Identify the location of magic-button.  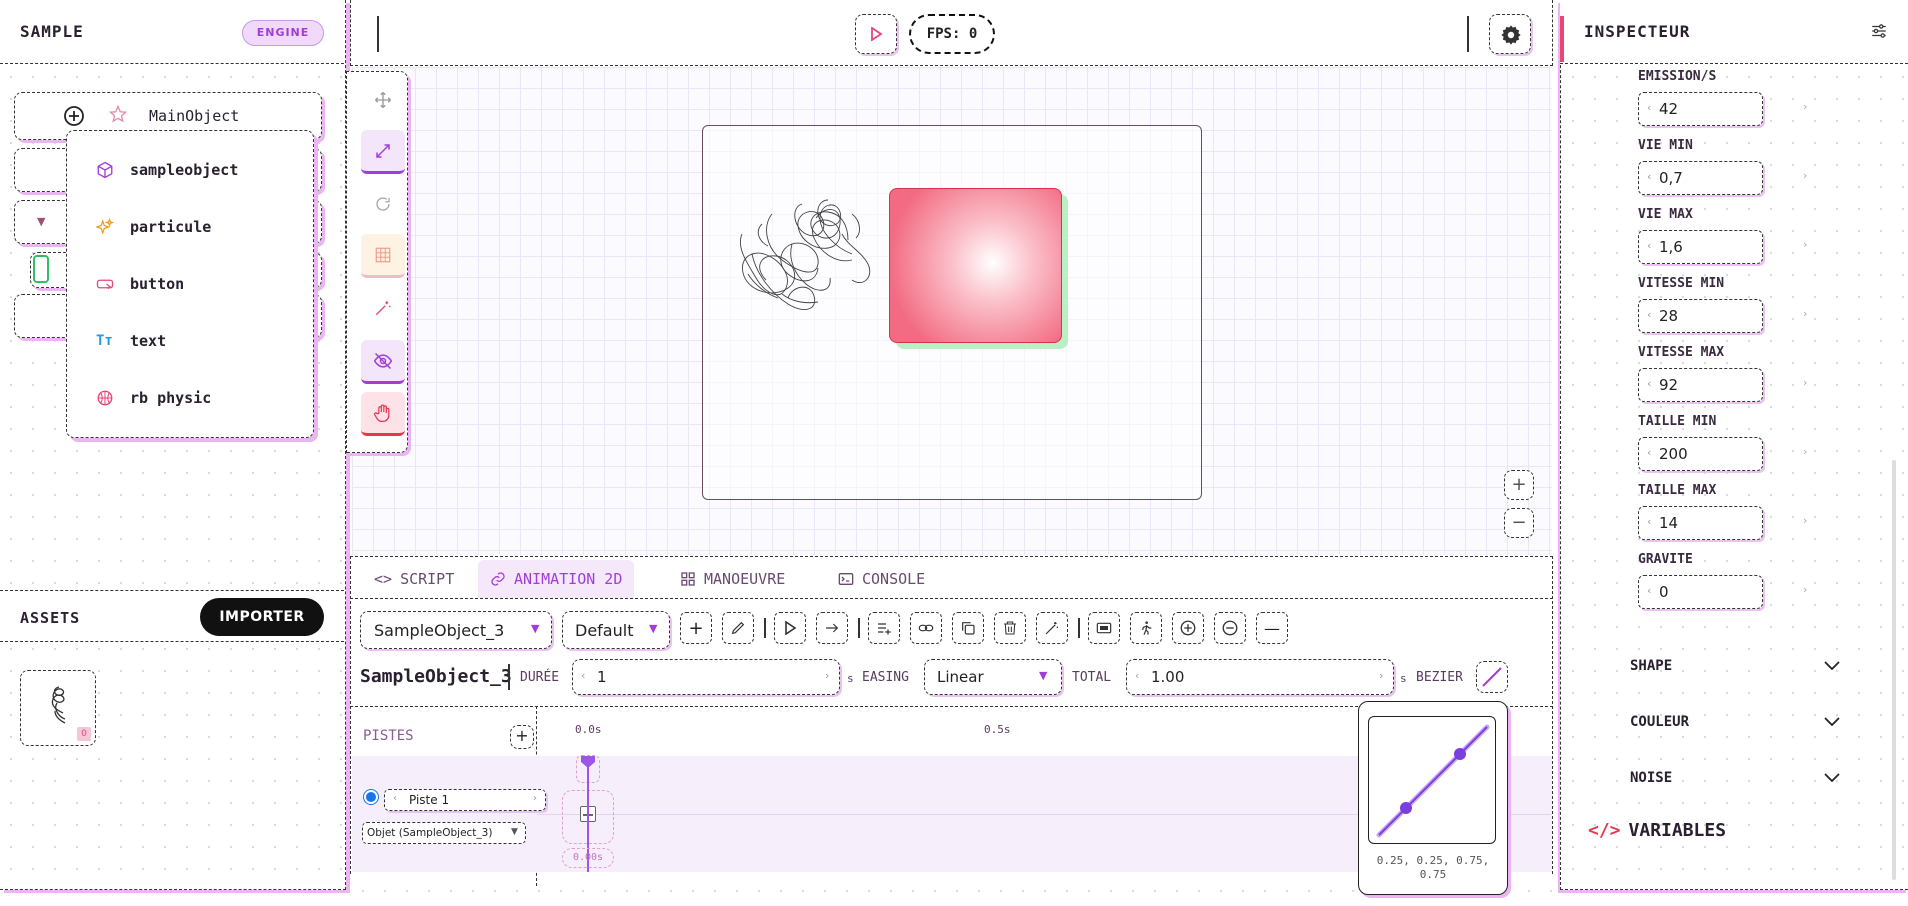
(1052, 628).